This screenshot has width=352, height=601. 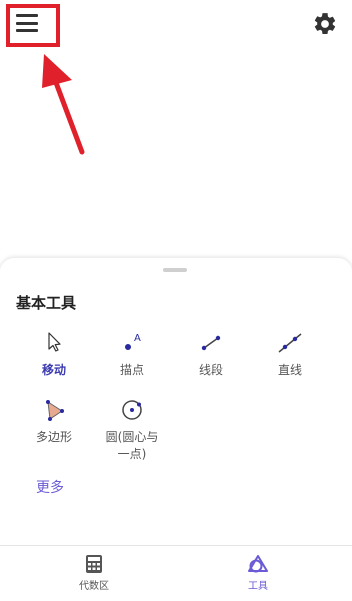 What do you see at coordinates (54, 354) in the screenshot?
I see `tool-move: 移动` at bounding box center [54, 354].